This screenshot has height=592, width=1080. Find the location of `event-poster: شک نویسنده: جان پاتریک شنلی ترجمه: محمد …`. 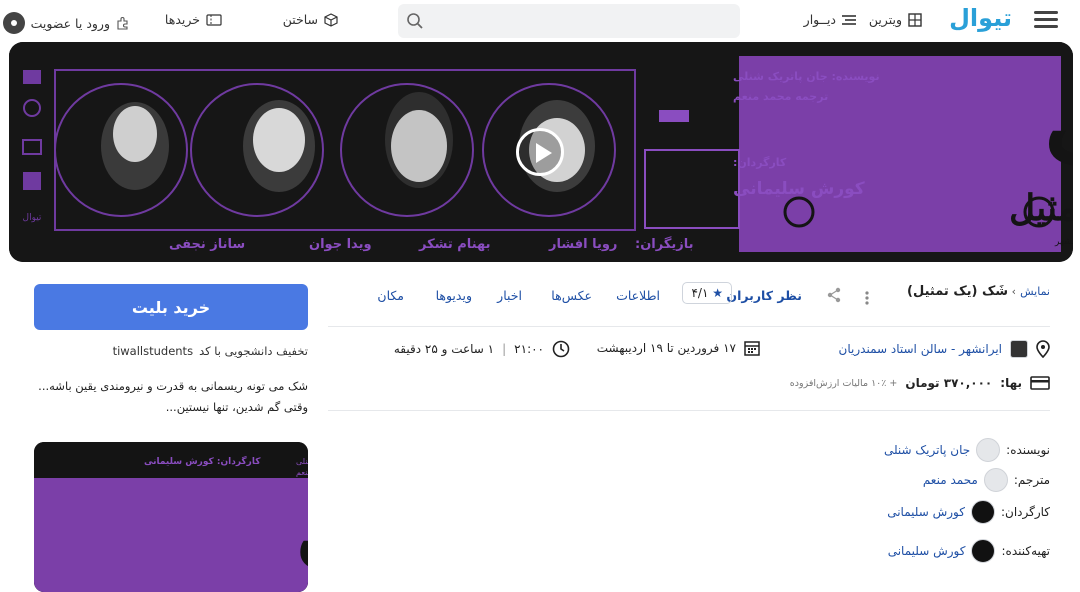

event-poster: شک نویسنده: جان پاتریک شنلی ترجمه: محمد … is located at coordinates (171, 517).